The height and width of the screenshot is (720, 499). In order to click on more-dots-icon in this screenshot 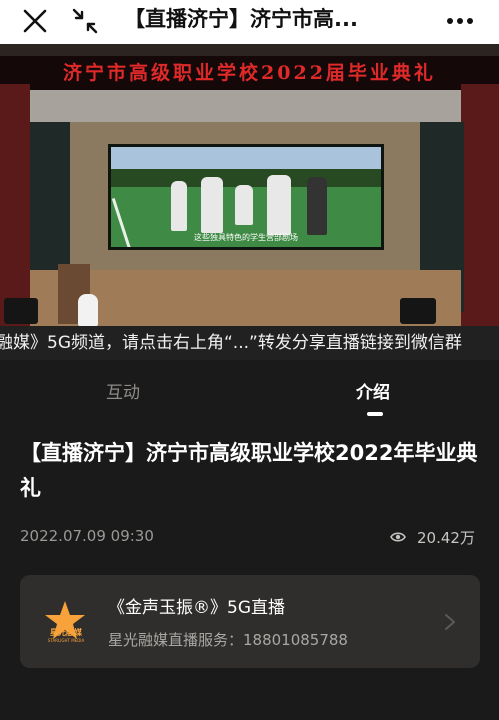, I will do `click(460, 21)`.